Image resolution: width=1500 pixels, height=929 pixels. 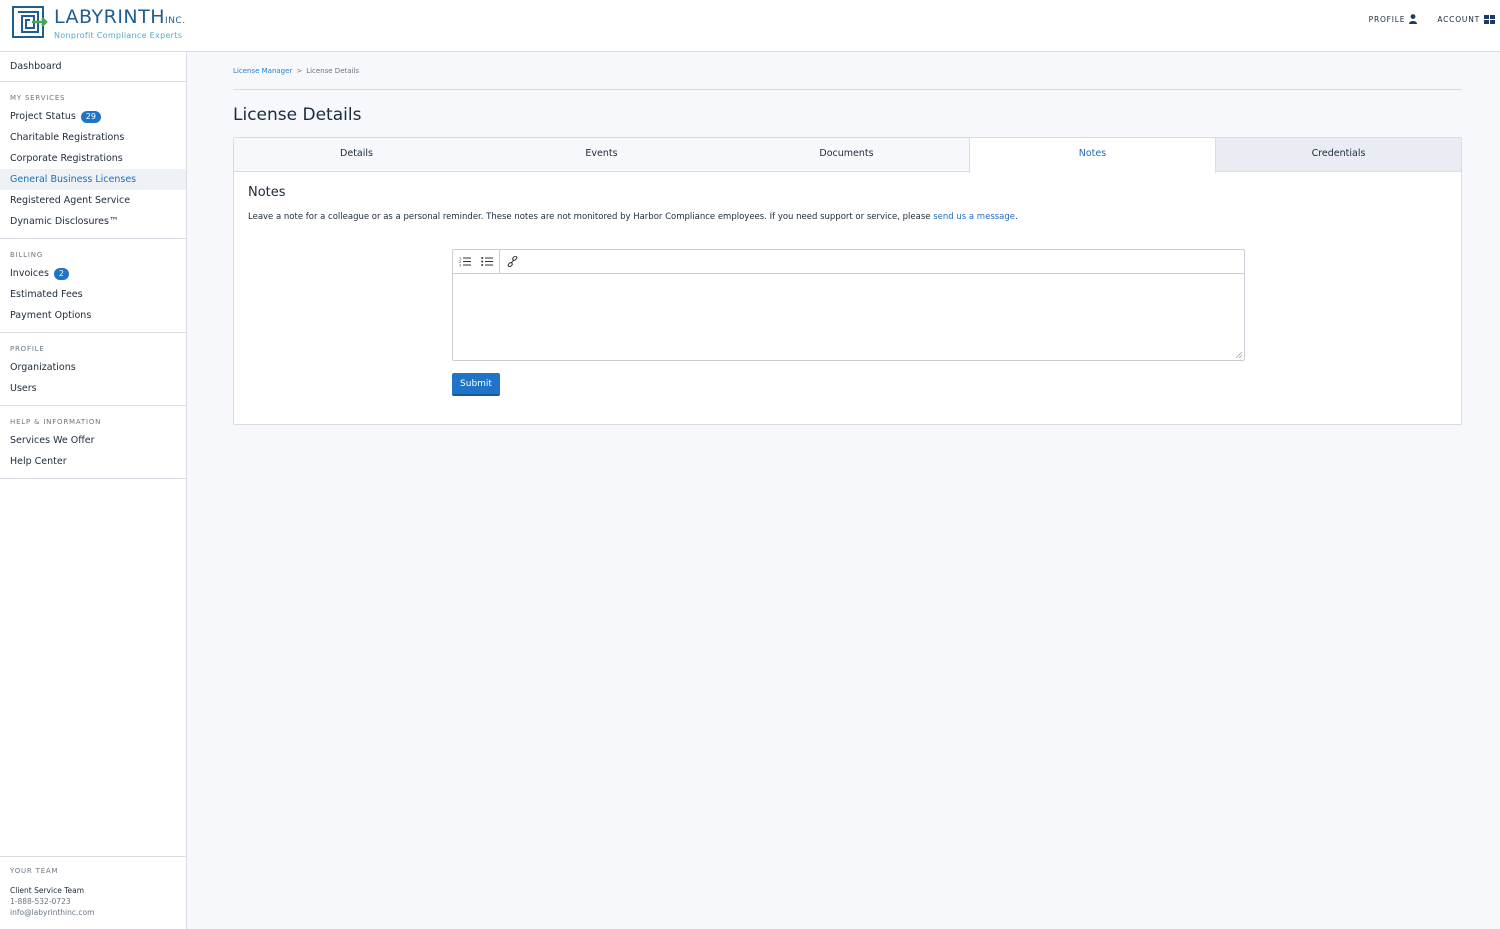 What do you see at coordinates (974, 217) in the screenshot?
I see `send-message-link: send us a message` at bounding box center [974, 217].